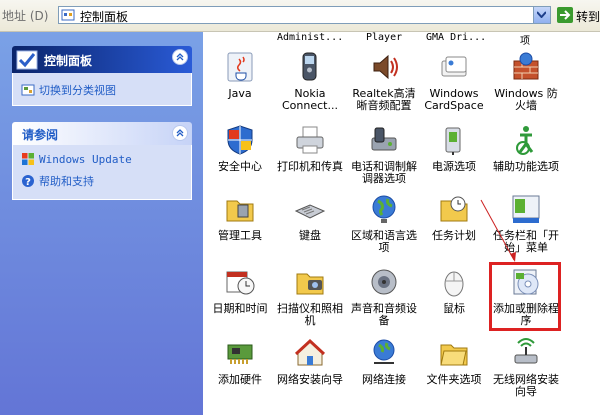 The width and height of the screenshot is (600, 415). Describe the element at coordinates (28, 159) in the screenshot. I see `windows-logo-icon` at that location.